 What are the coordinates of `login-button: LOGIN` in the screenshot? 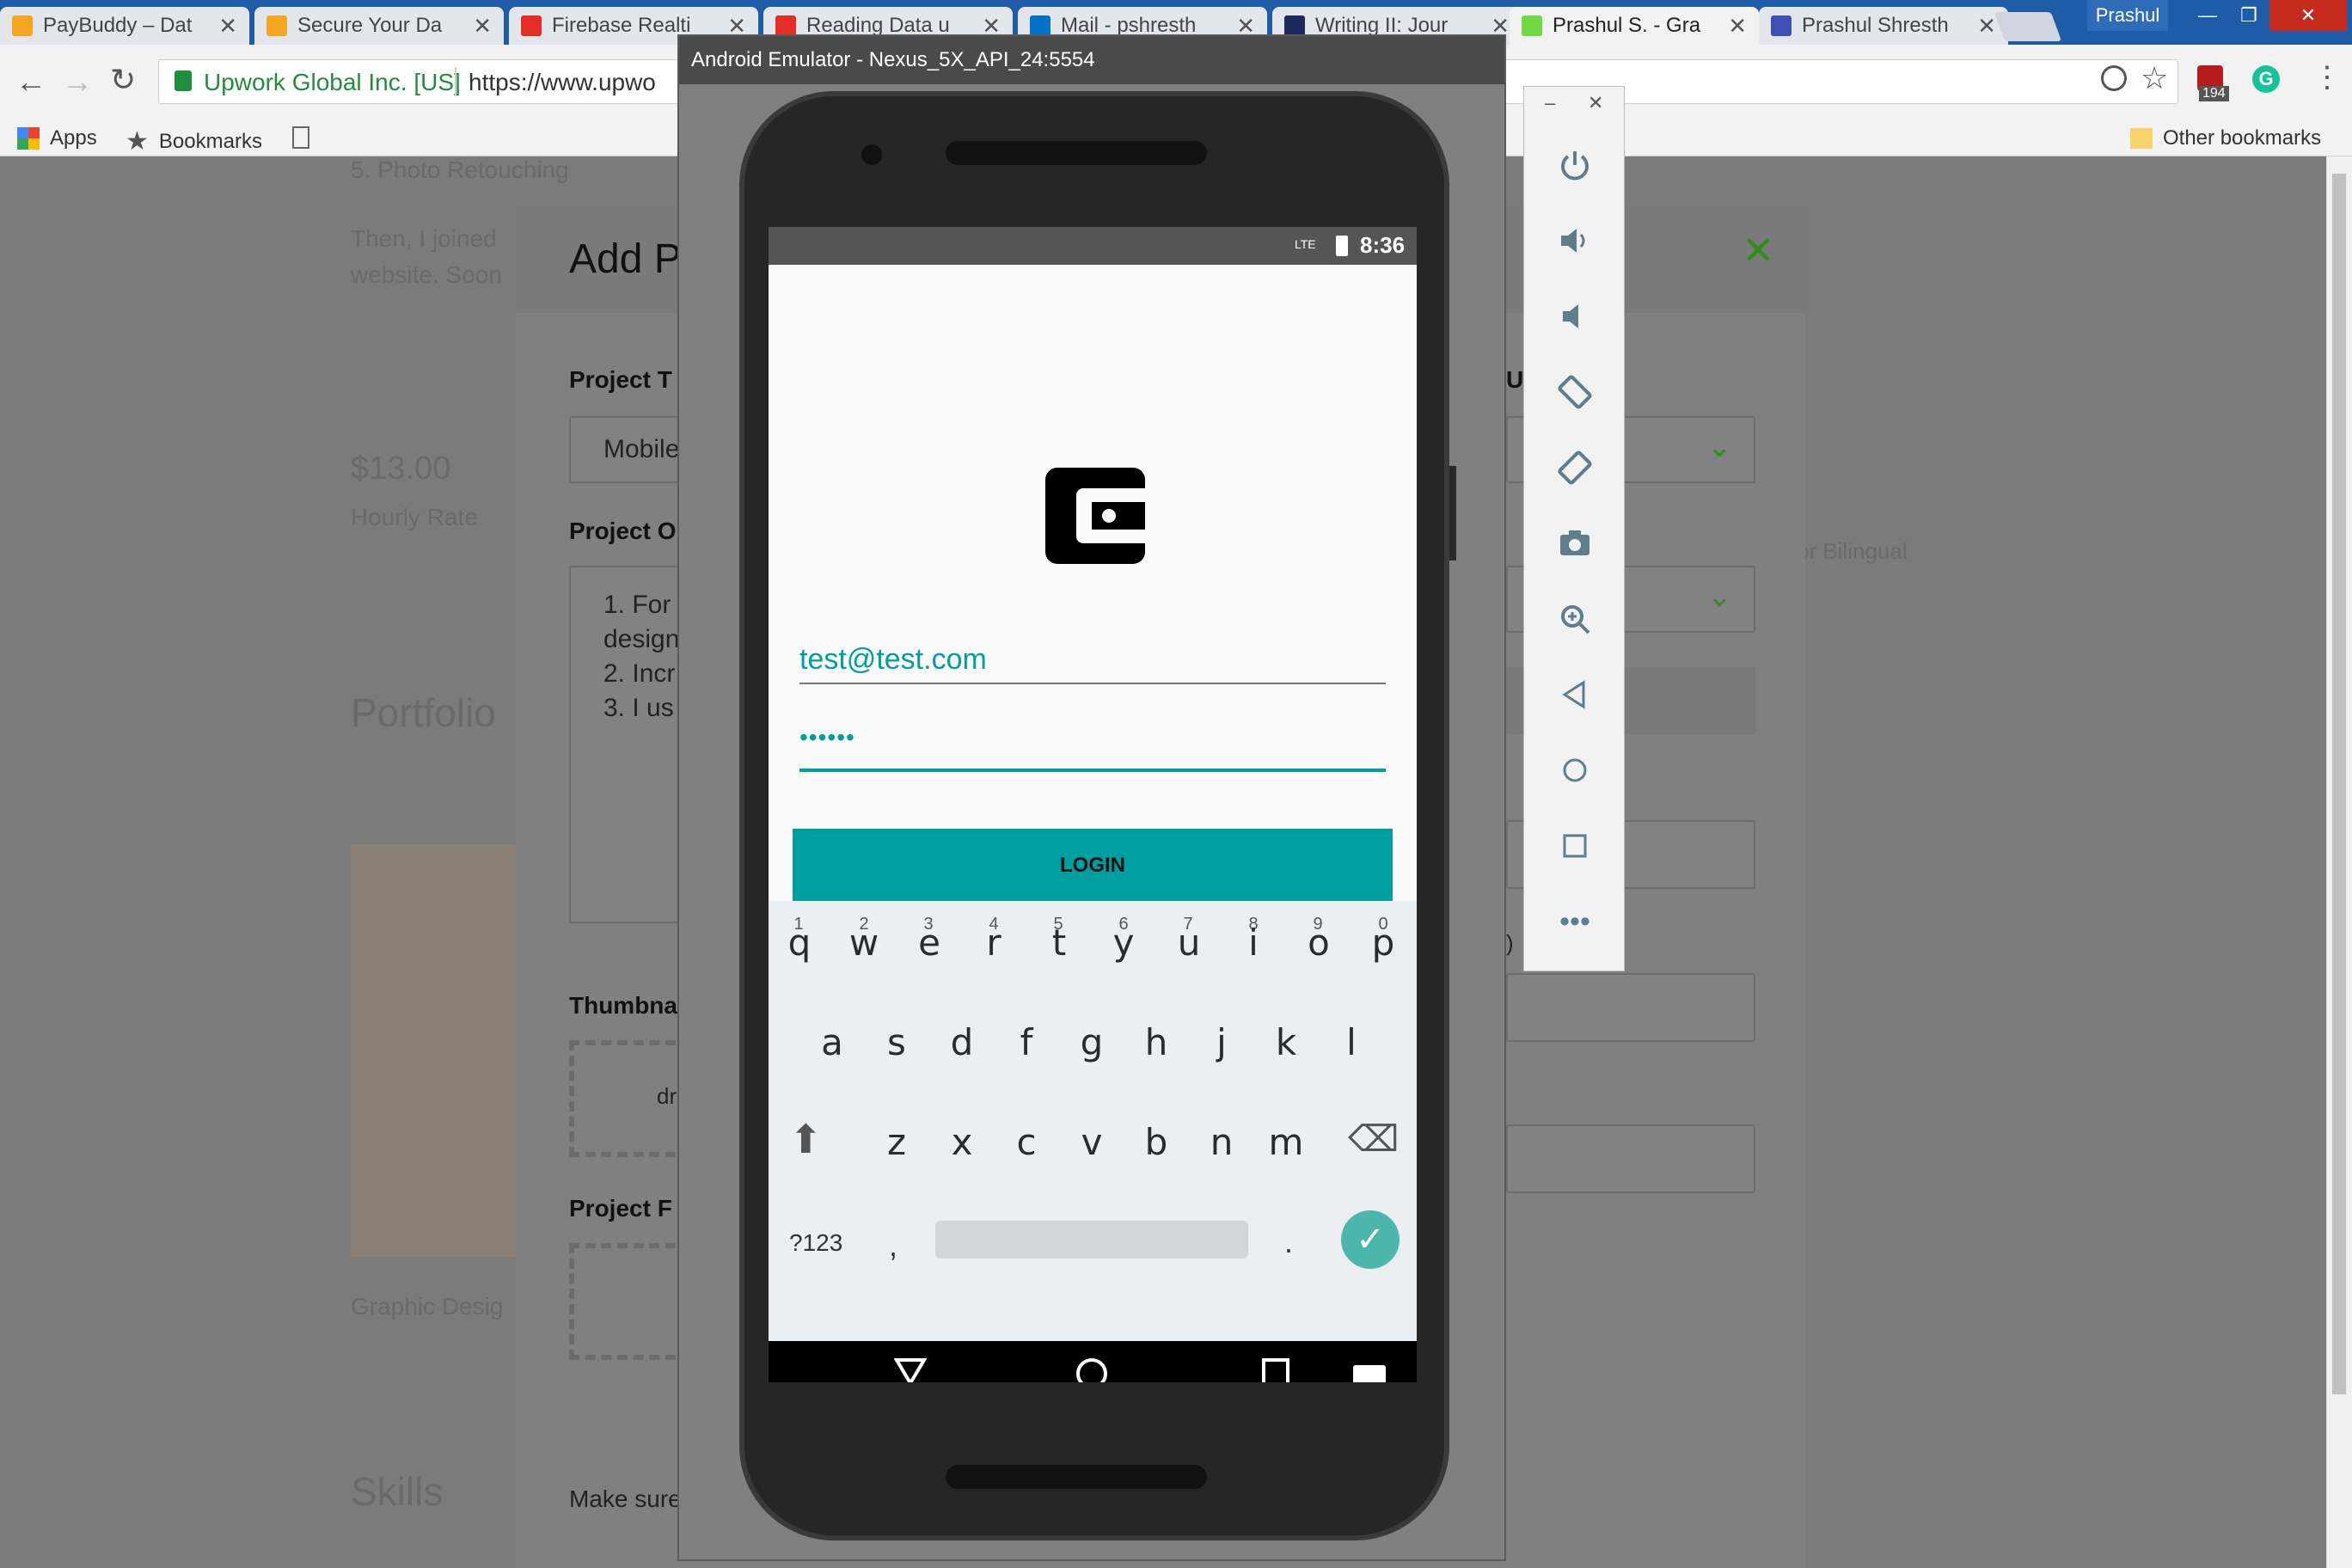 It's located at (1093, 866).